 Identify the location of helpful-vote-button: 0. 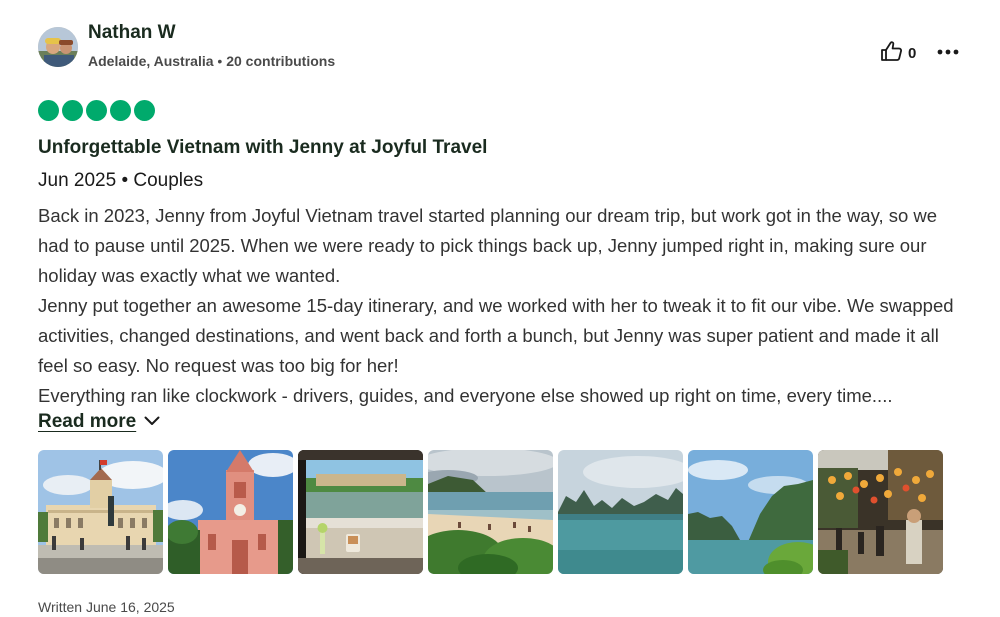
(898, 53).